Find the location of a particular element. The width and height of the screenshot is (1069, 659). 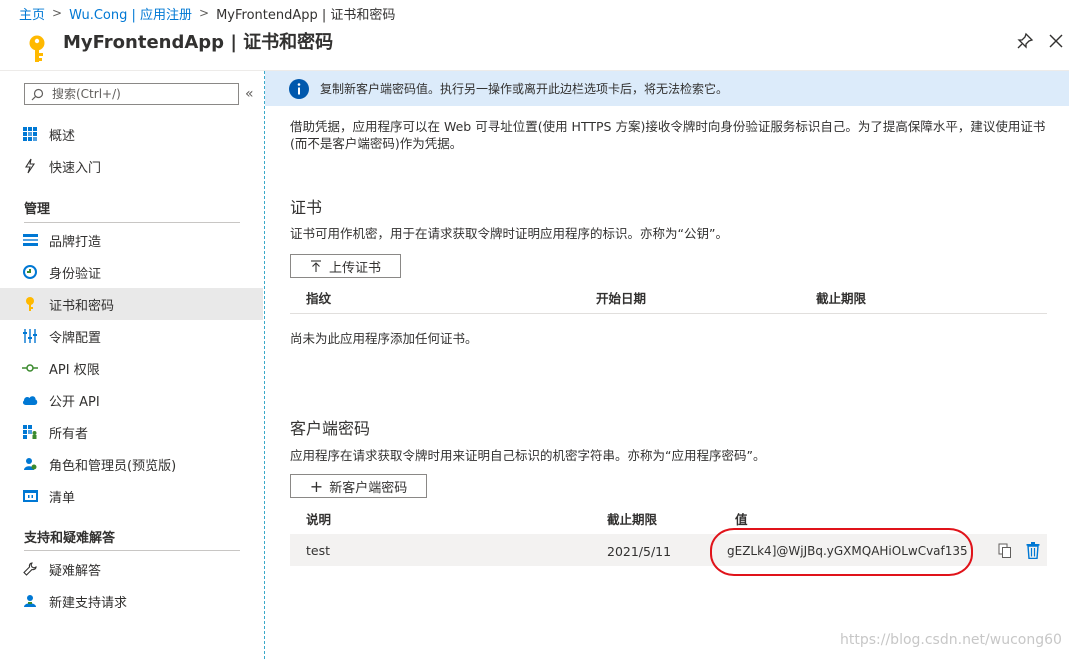

sidebar-item-label: 公开 API is located at coordinates (74, 402).